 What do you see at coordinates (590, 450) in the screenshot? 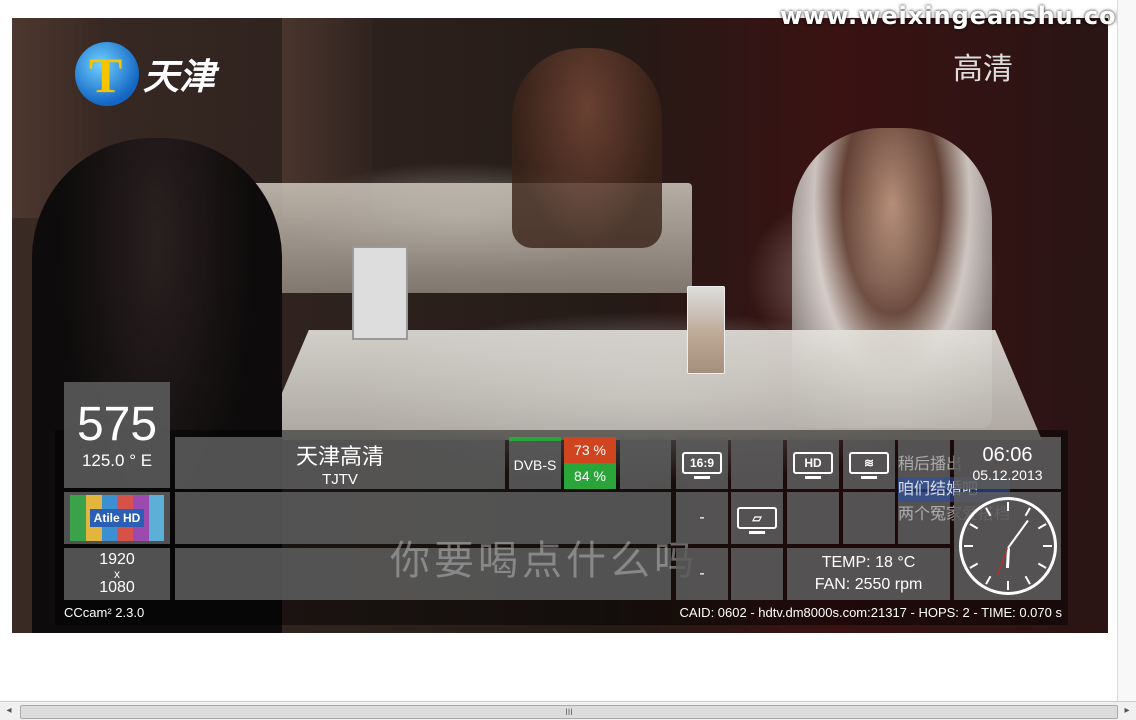
I see `signal-strength: 73 %` at bounding box center [590, 450].